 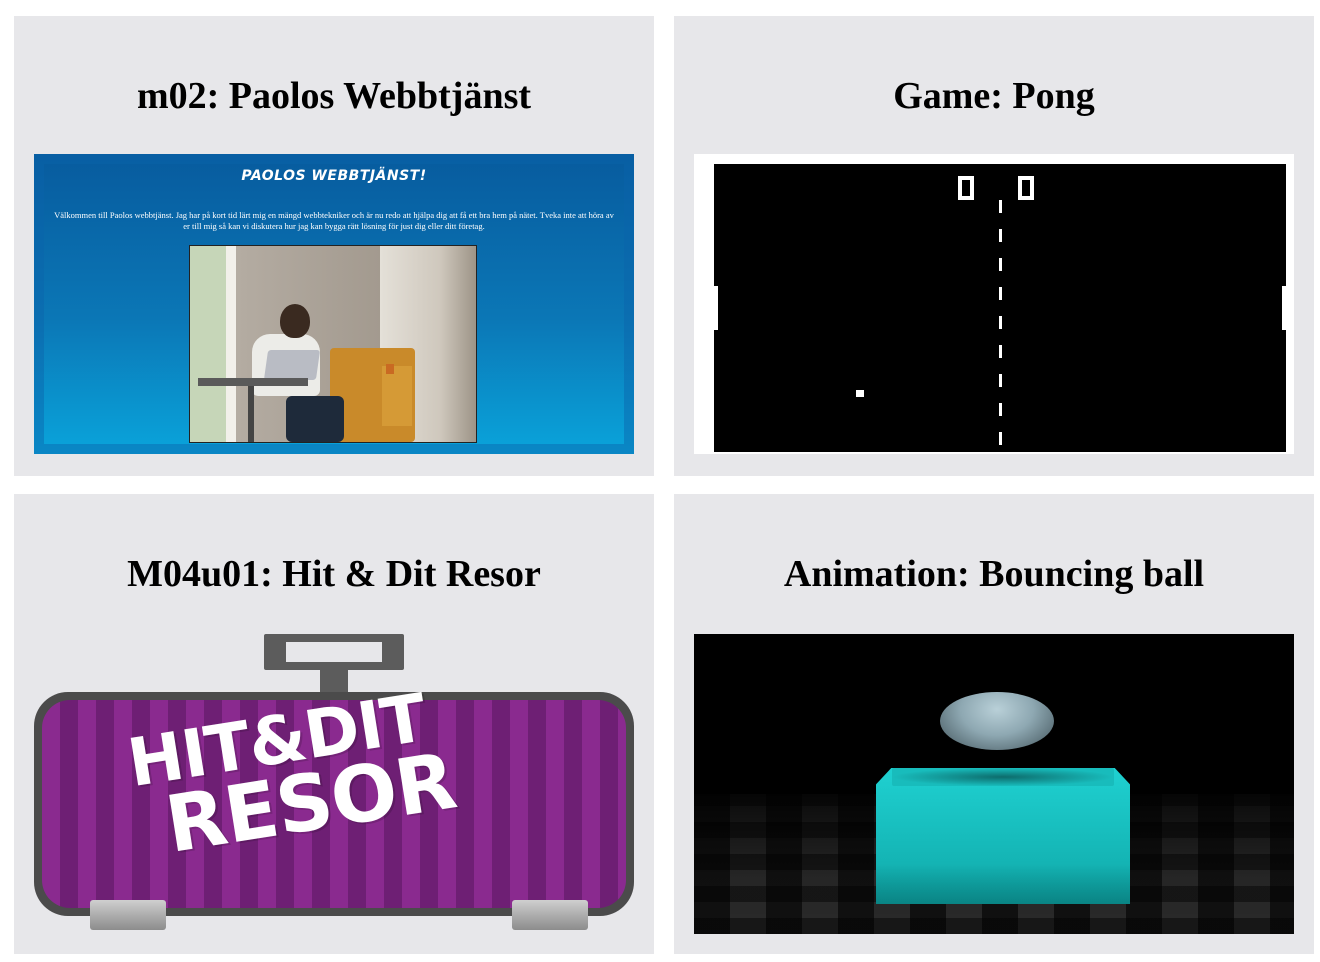 I want to click on bouncing-ball, so click(x=997, y=721).